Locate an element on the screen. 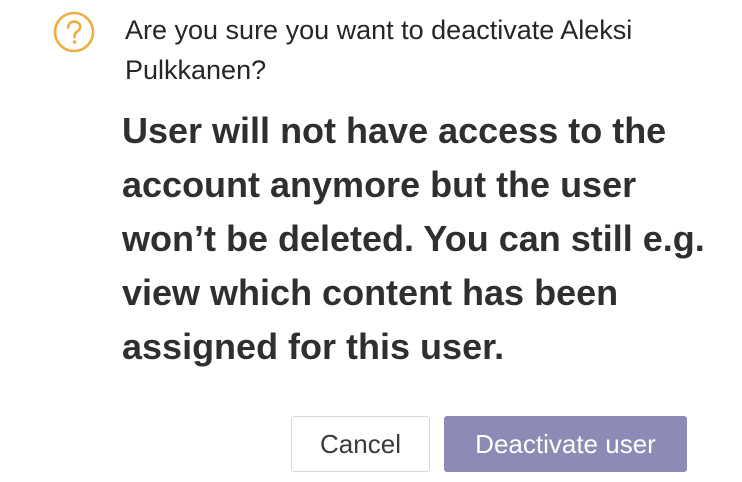  deactivate-user-button: Deactivate user is located at coordinates (565, 444).